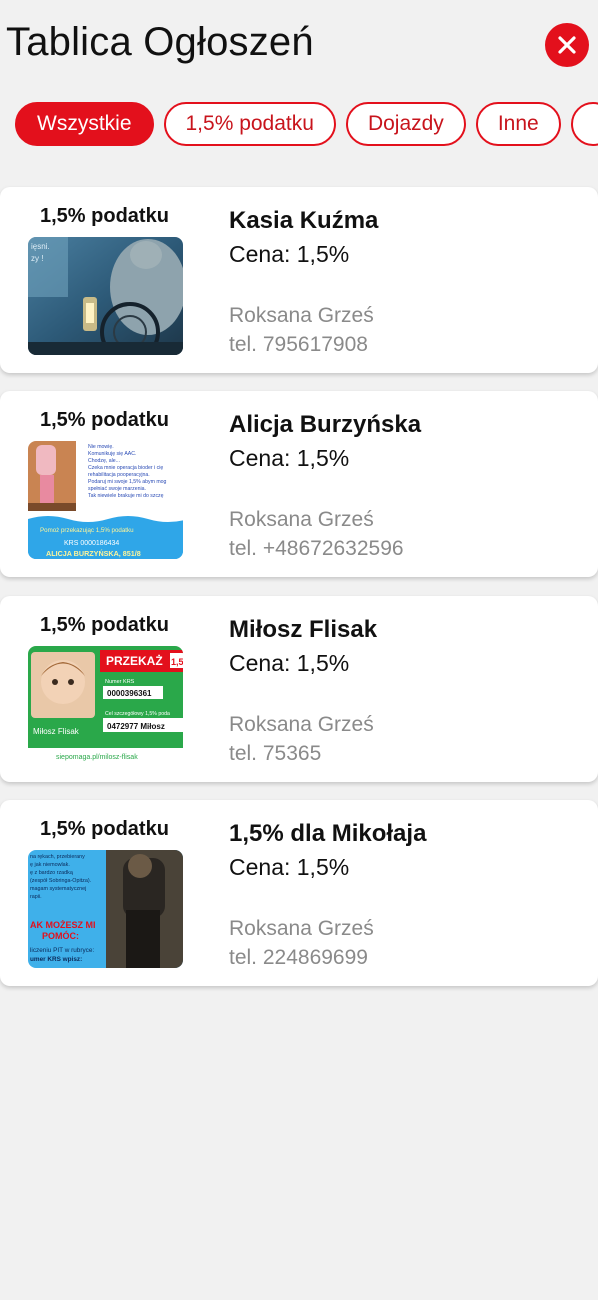  I want to click on svg-text: PRZEKAŻ, so click(134, 660).